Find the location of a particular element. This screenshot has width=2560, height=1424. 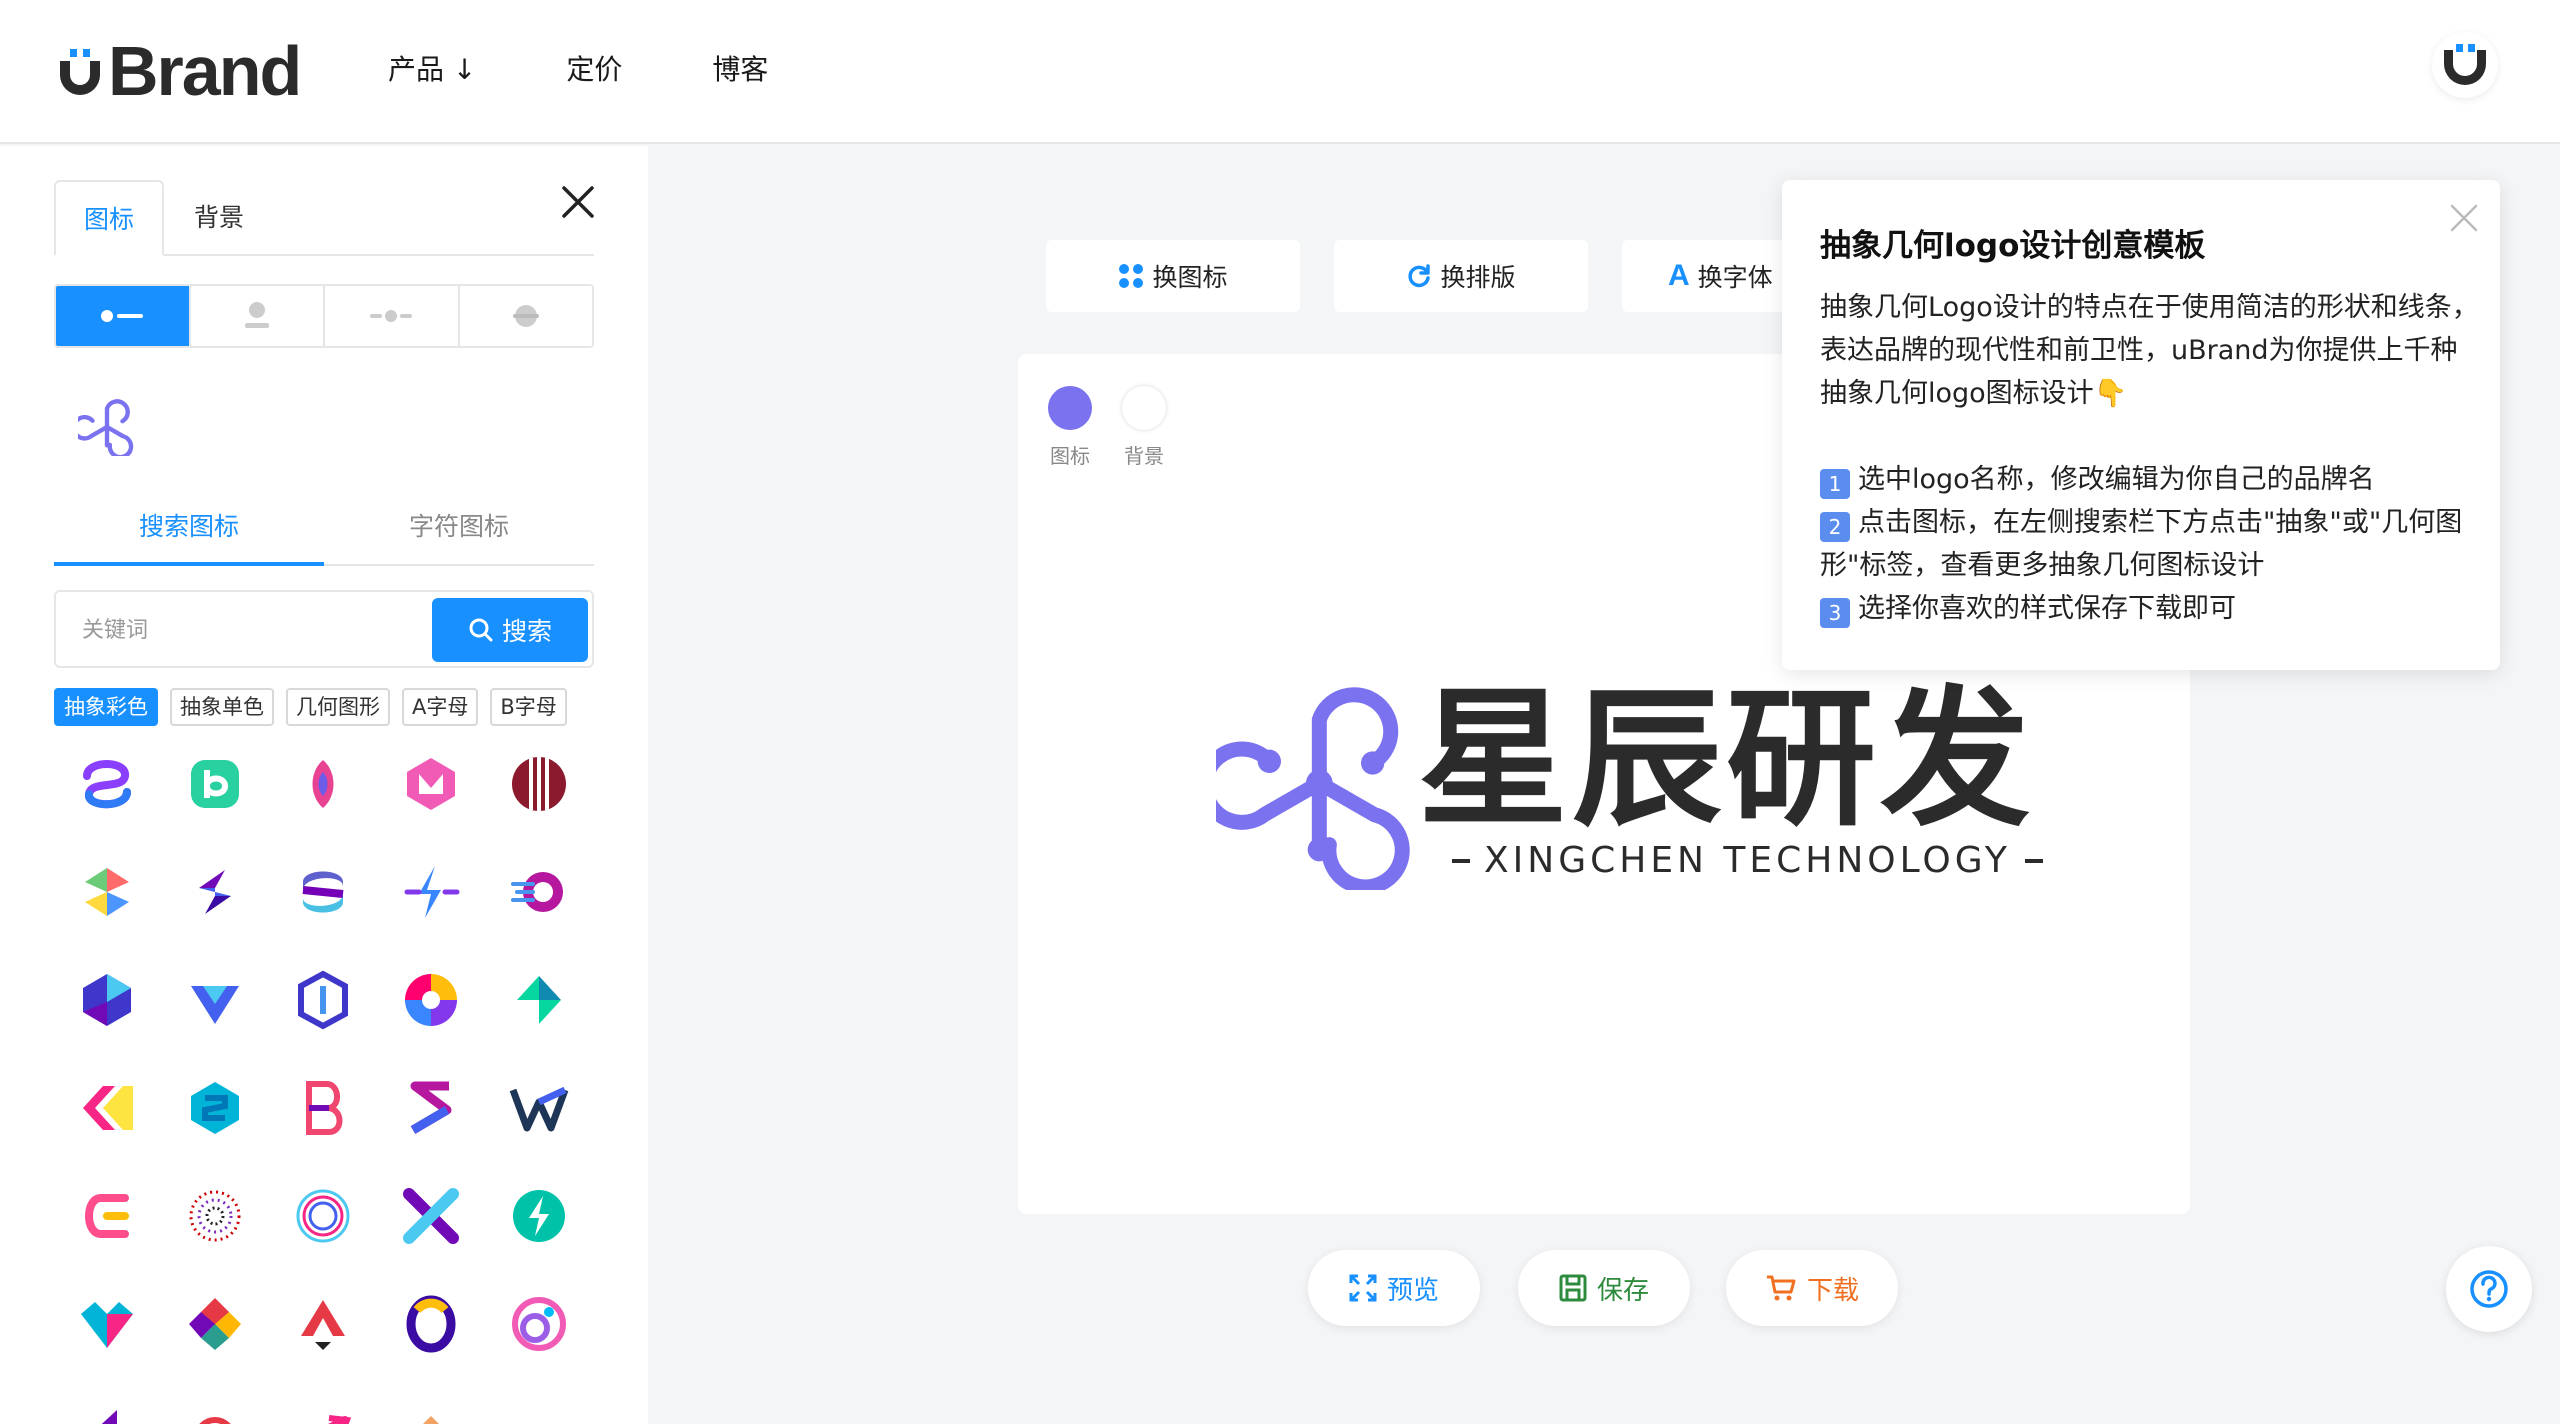

current-logo-icon is located at coordinates (107, 427).